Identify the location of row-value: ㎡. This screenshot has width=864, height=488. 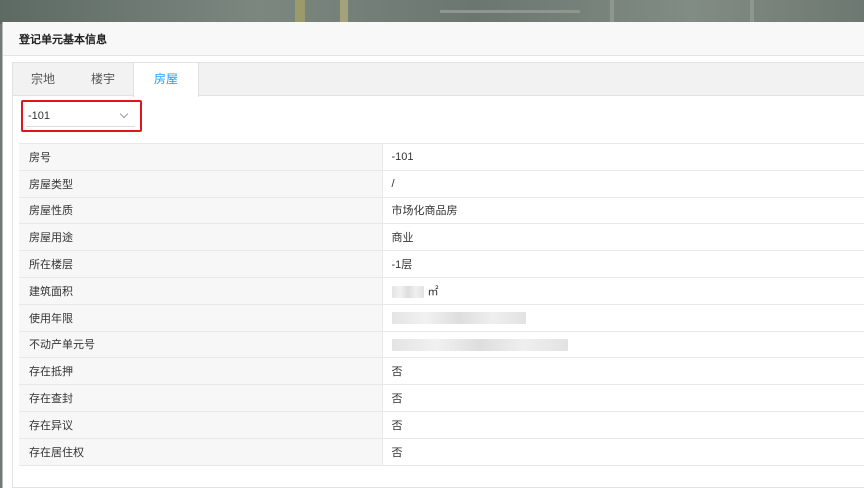
(623, 291).